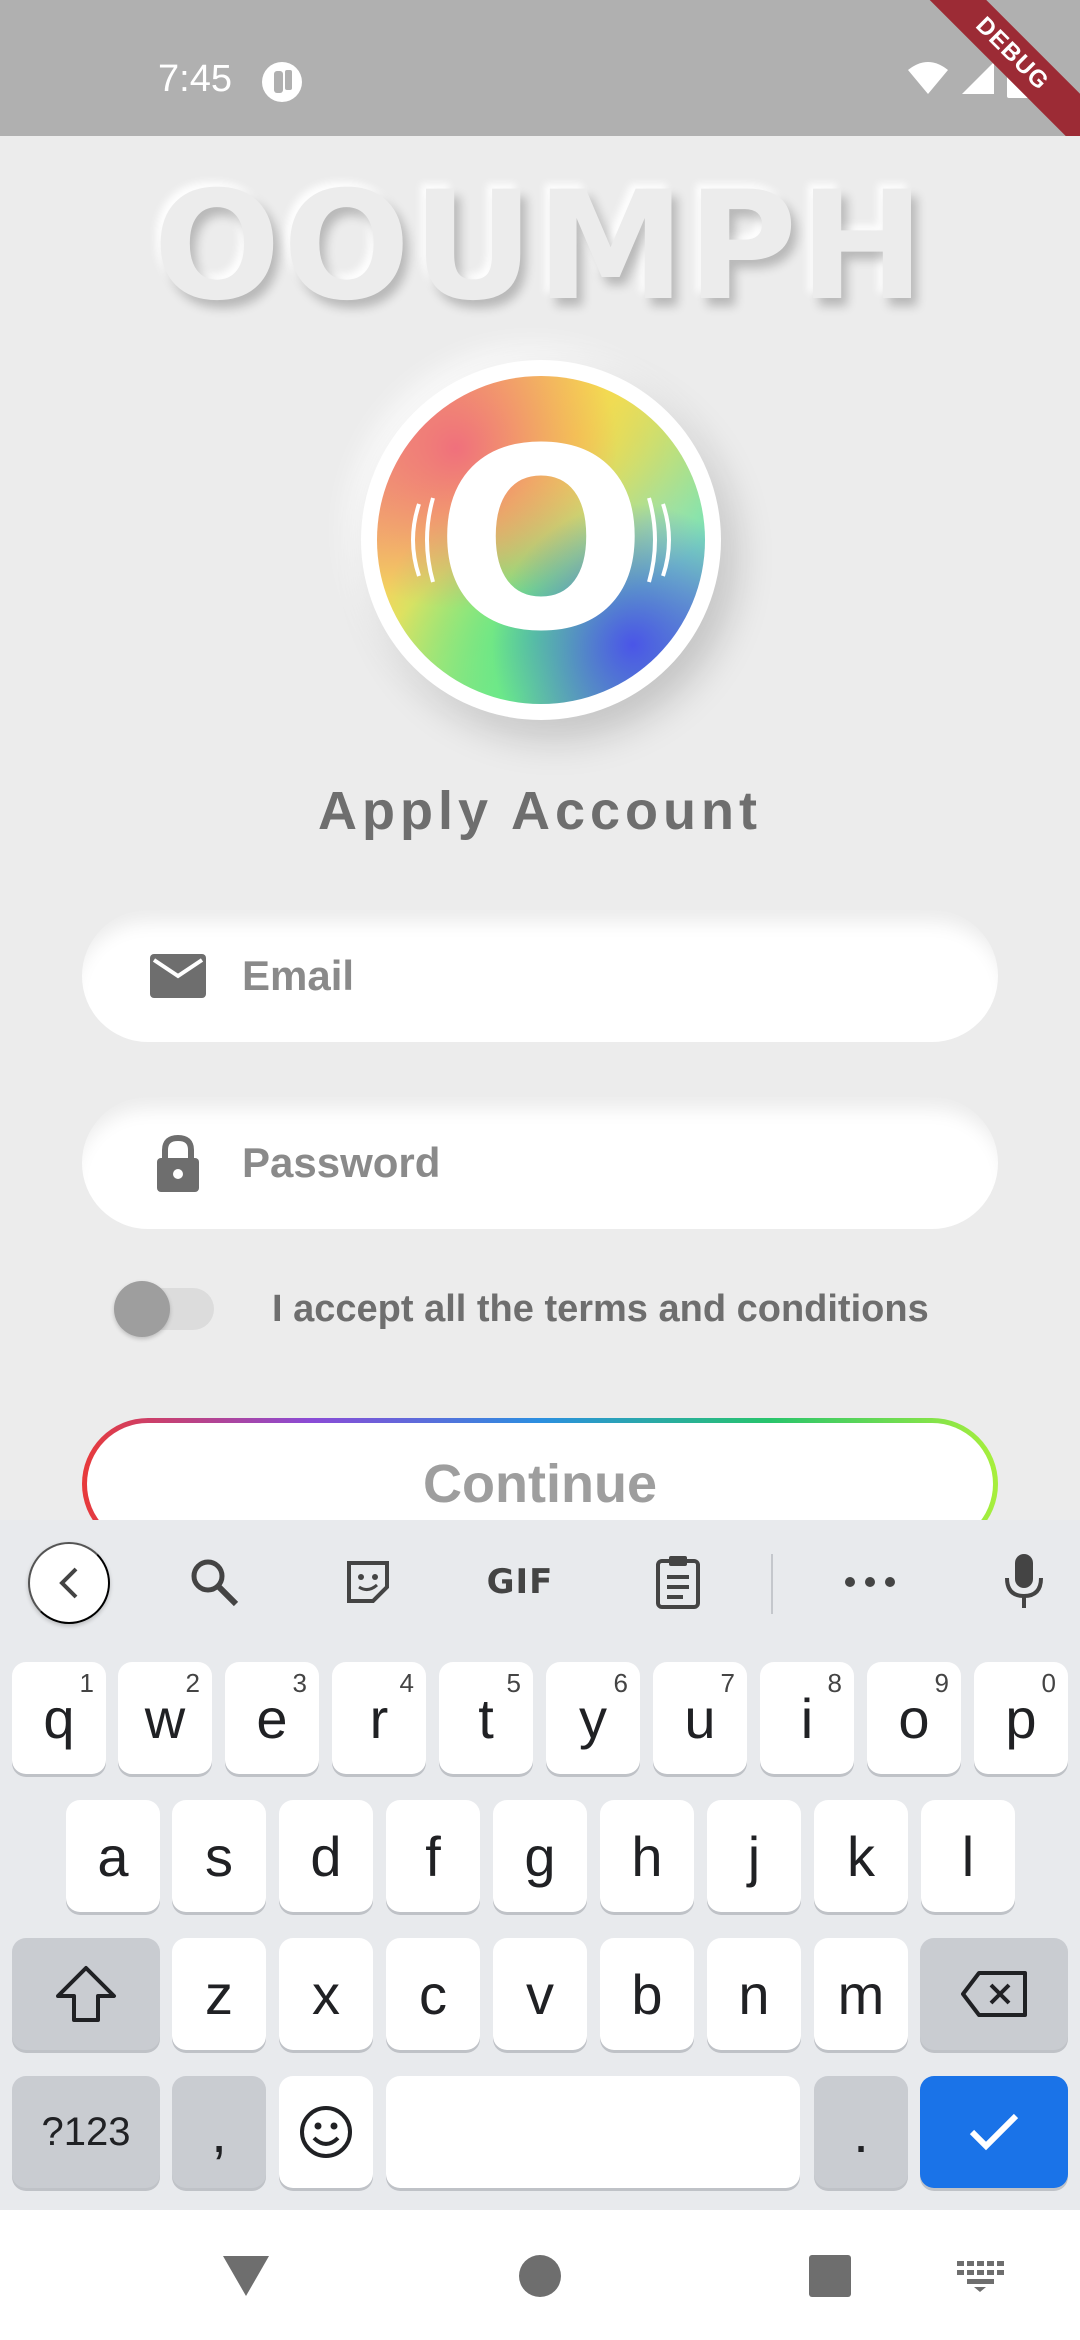 This screenshot has height=2340, width=1080. Describe the element at coordinates (861, 1994) in the screenshot. I see `key-m: m` at that location.